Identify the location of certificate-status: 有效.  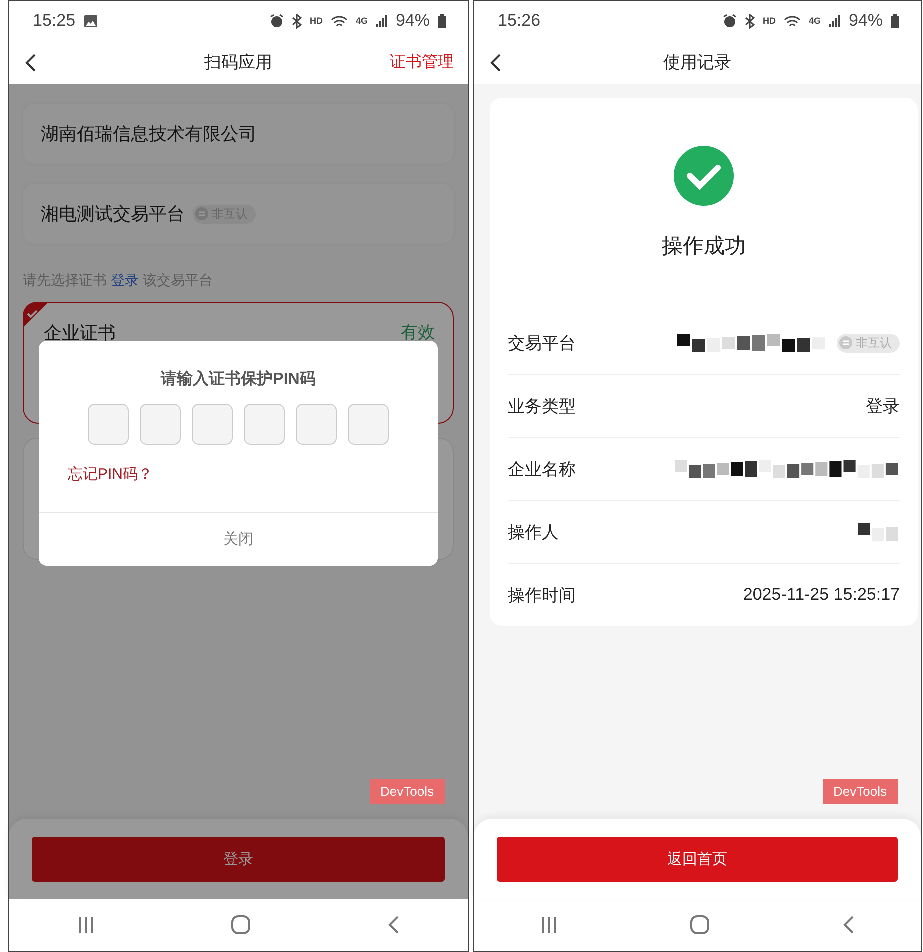
(418, 333).